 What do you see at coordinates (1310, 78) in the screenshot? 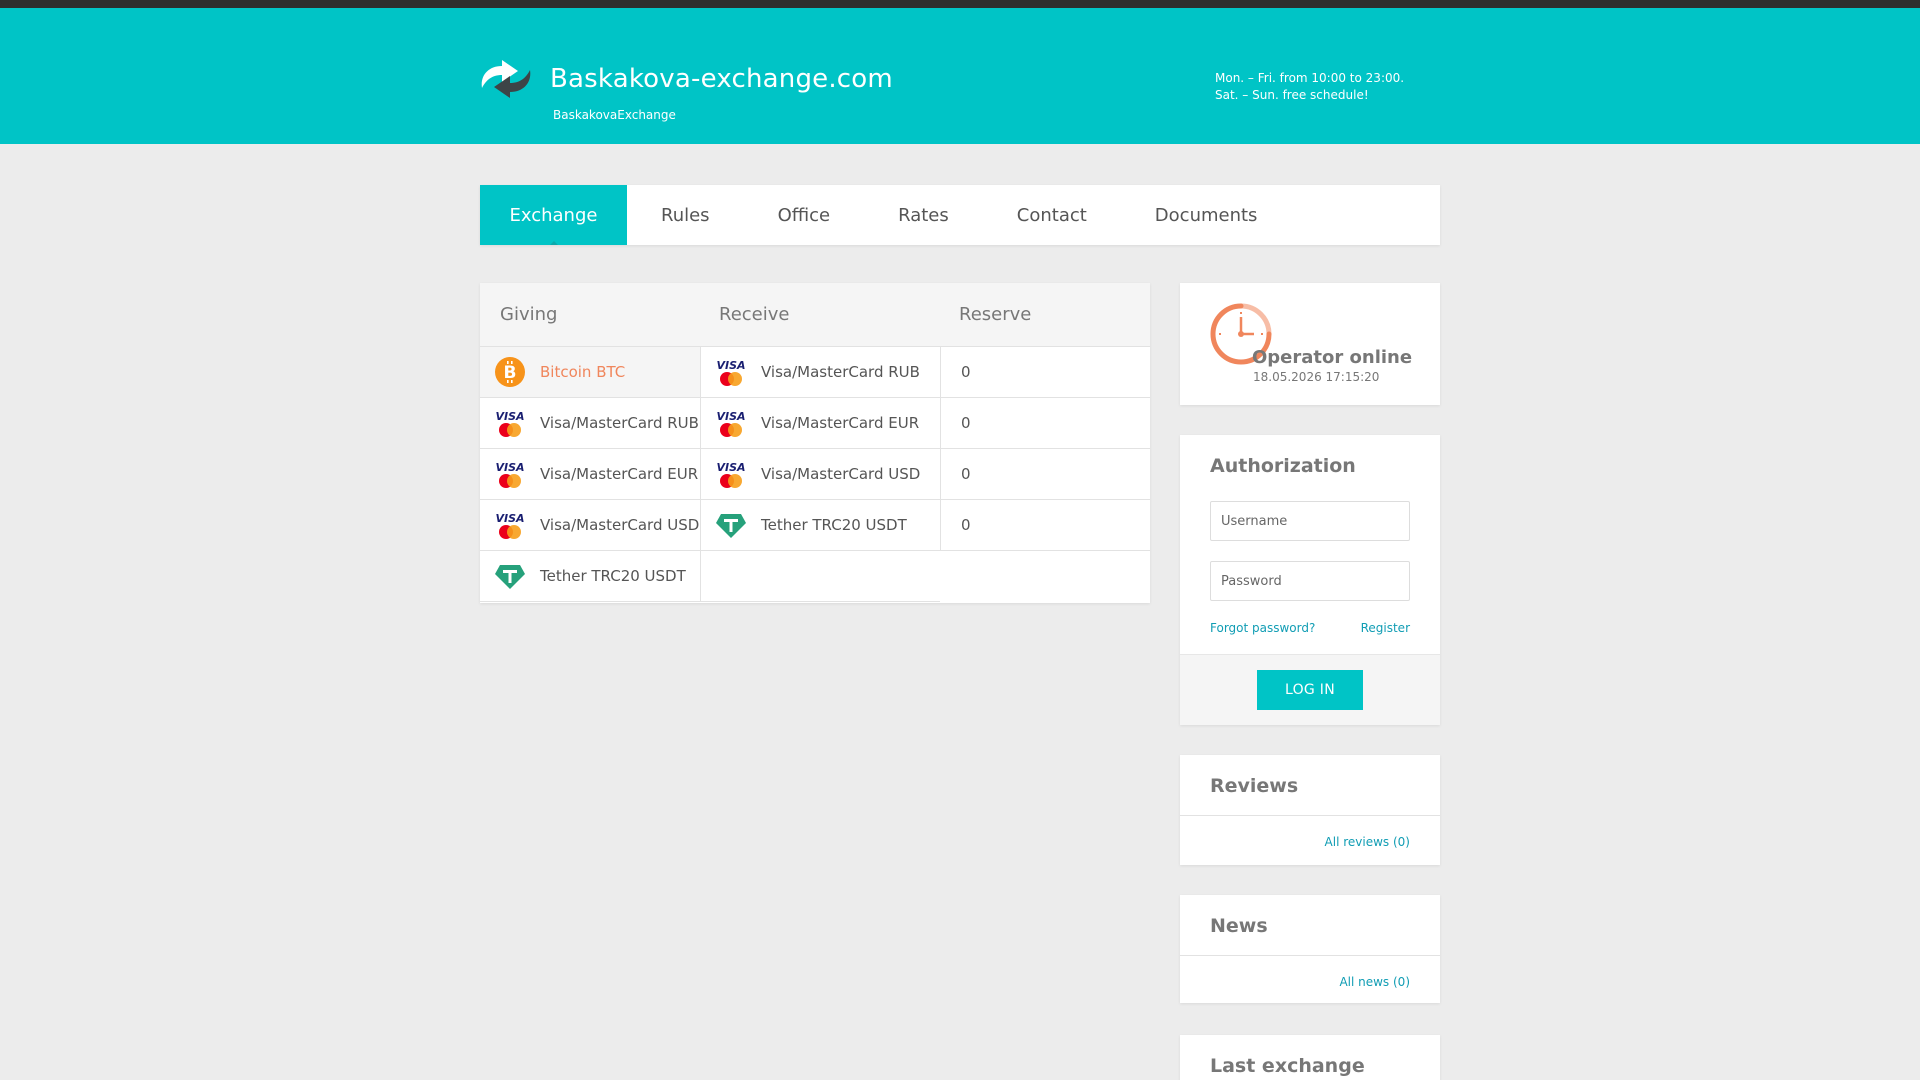
I see `hours-weekdays: Mon. – Fri. from 10:00 to 23:00.` at bounding box center [1310, 78].